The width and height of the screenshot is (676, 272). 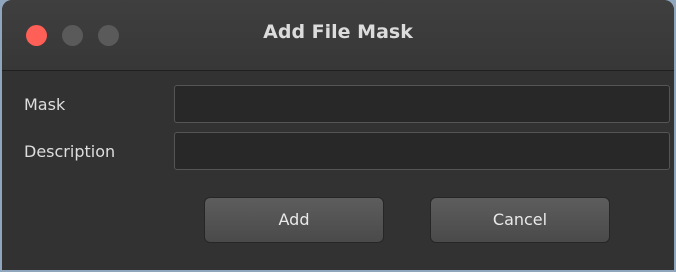 What do you see at coordinates (294, 220) in the screenshot?
I see `add-button: Add` at bounding box center [294, 220].